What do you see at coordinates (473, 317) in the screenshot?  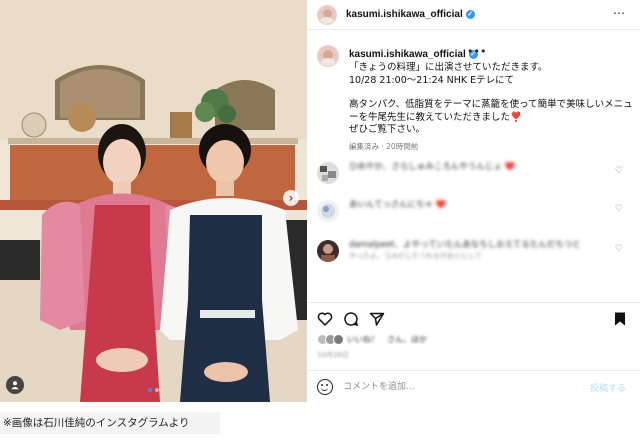 I see `post-action-bar` at bounding box center [473, 317].